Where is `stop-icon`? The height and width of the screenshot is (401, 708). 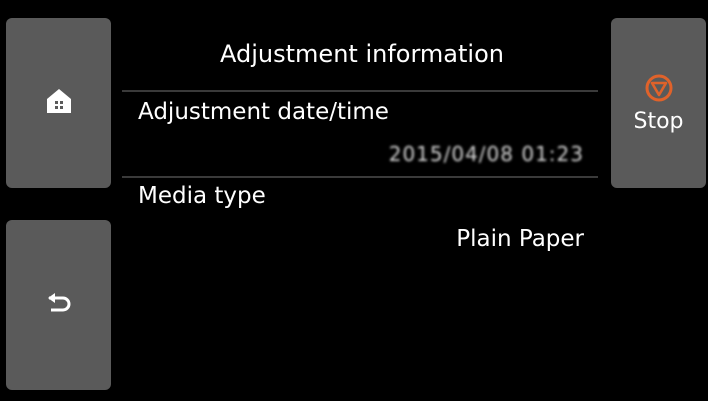 stop-icon is located at coordinates (659, 88).